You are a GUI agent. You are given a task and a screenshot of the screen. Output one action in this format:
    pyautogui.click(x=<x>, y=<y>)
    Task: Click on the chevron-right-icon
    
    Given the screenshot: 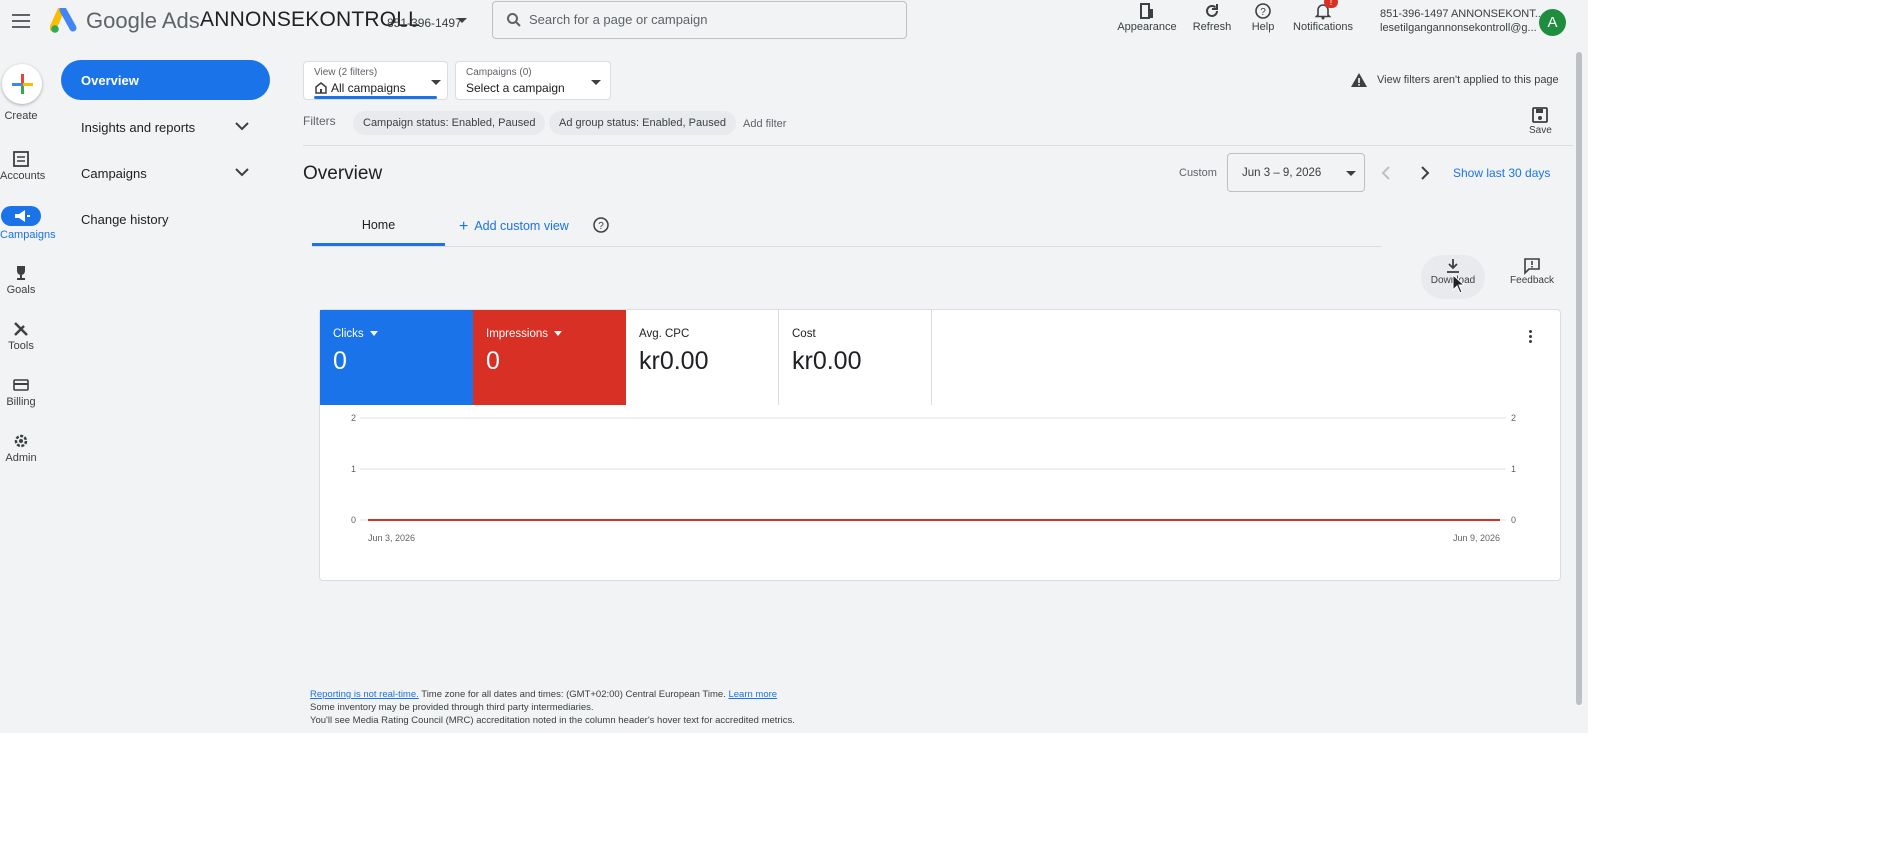 What is the action you would take?
    pyautogui.click(x=1425, y=173)
    